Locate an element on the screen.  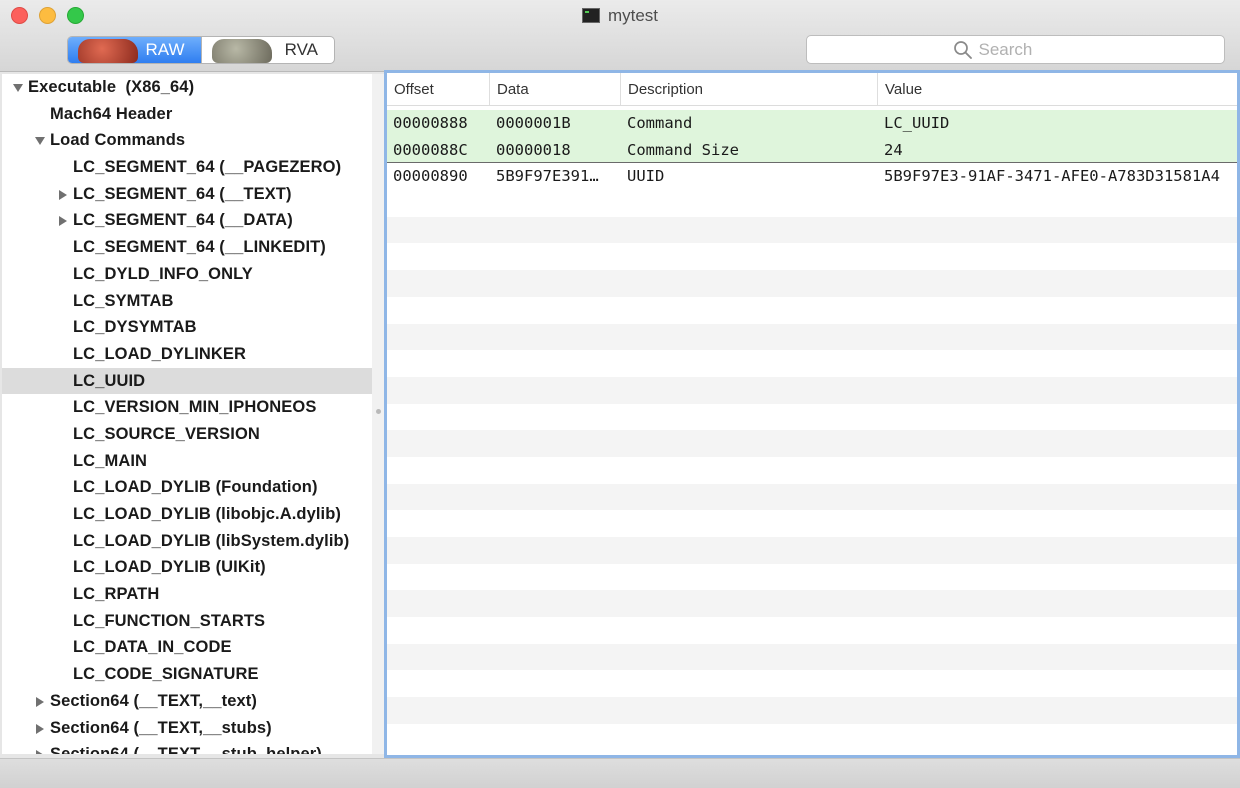
sidebar-item-label: LC_MAIN is located at coordinates (110, 460).